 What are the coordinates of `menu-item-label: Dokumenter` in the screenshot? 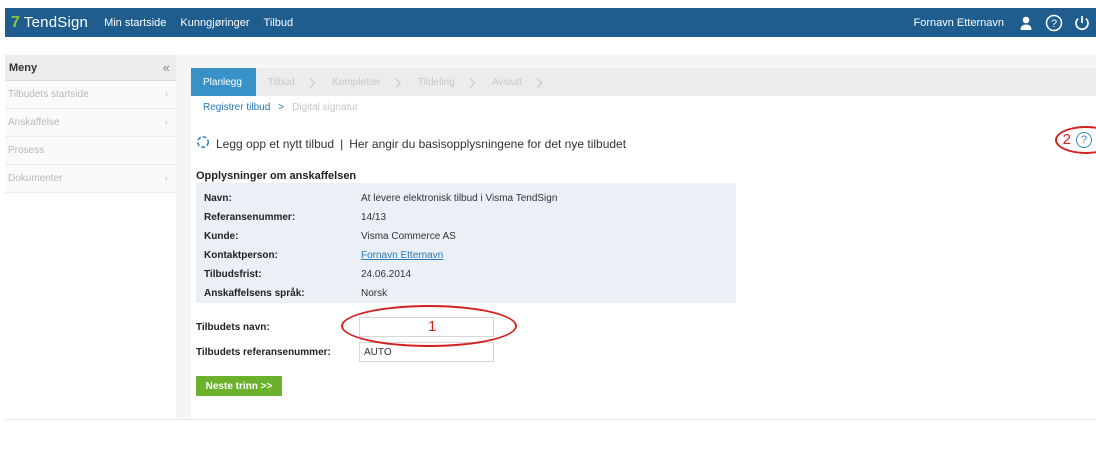 It's located at (35, 178).